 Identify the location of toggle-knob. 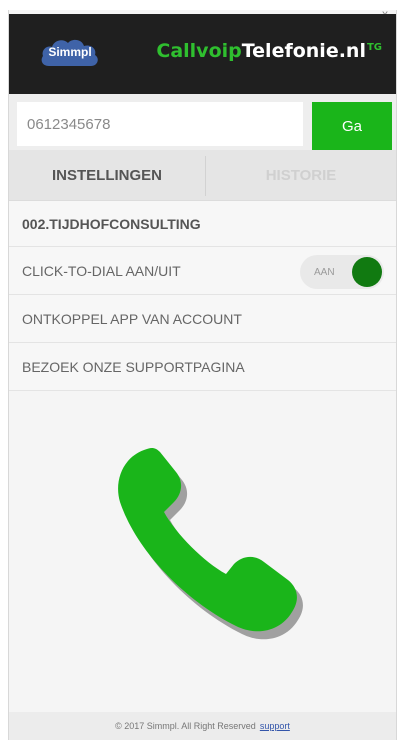
(367, 272).